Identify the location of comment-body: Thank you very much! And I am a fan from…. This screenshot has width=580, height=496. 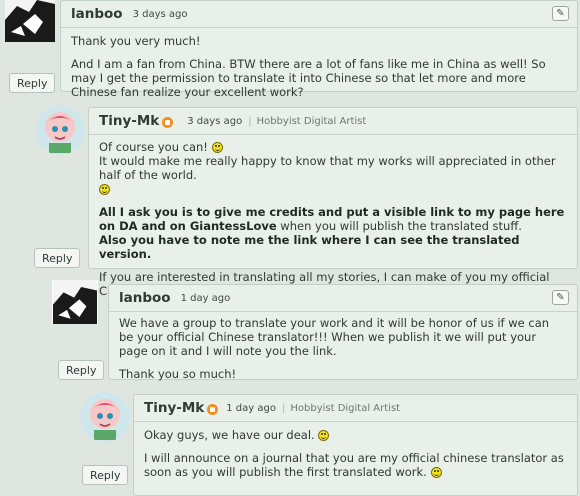
(319, 63).